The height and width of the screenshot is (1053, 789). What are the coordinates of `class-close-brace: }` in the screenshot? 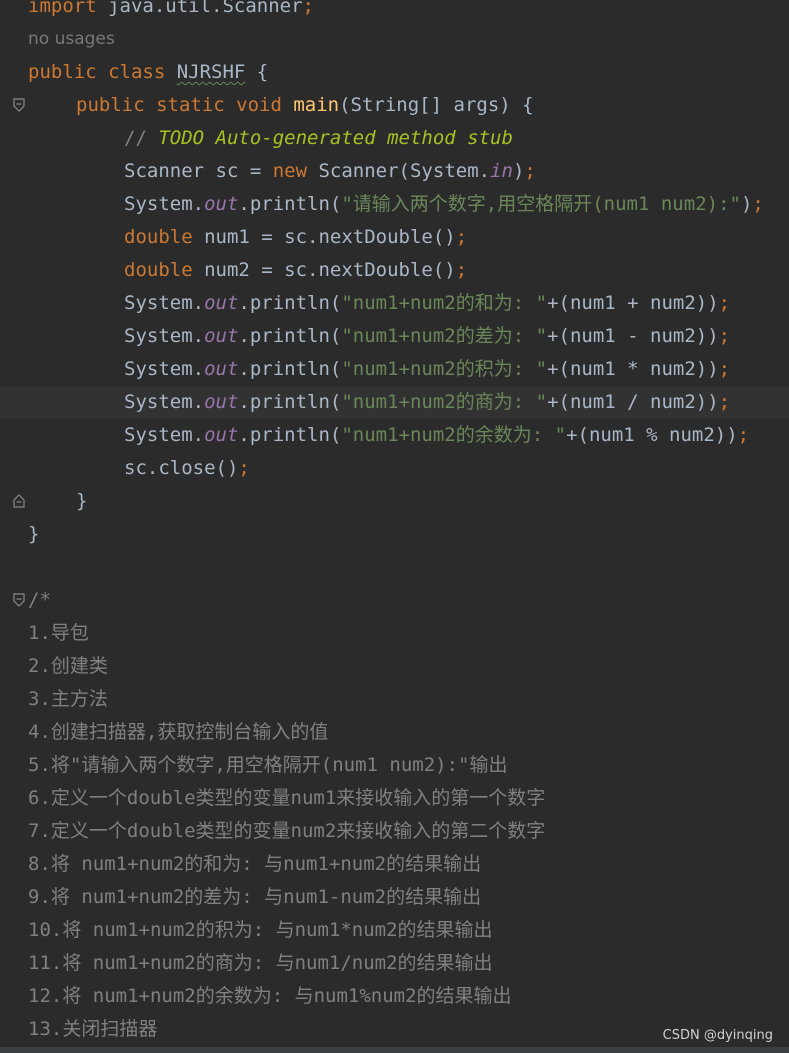 It's located at (34, 534).